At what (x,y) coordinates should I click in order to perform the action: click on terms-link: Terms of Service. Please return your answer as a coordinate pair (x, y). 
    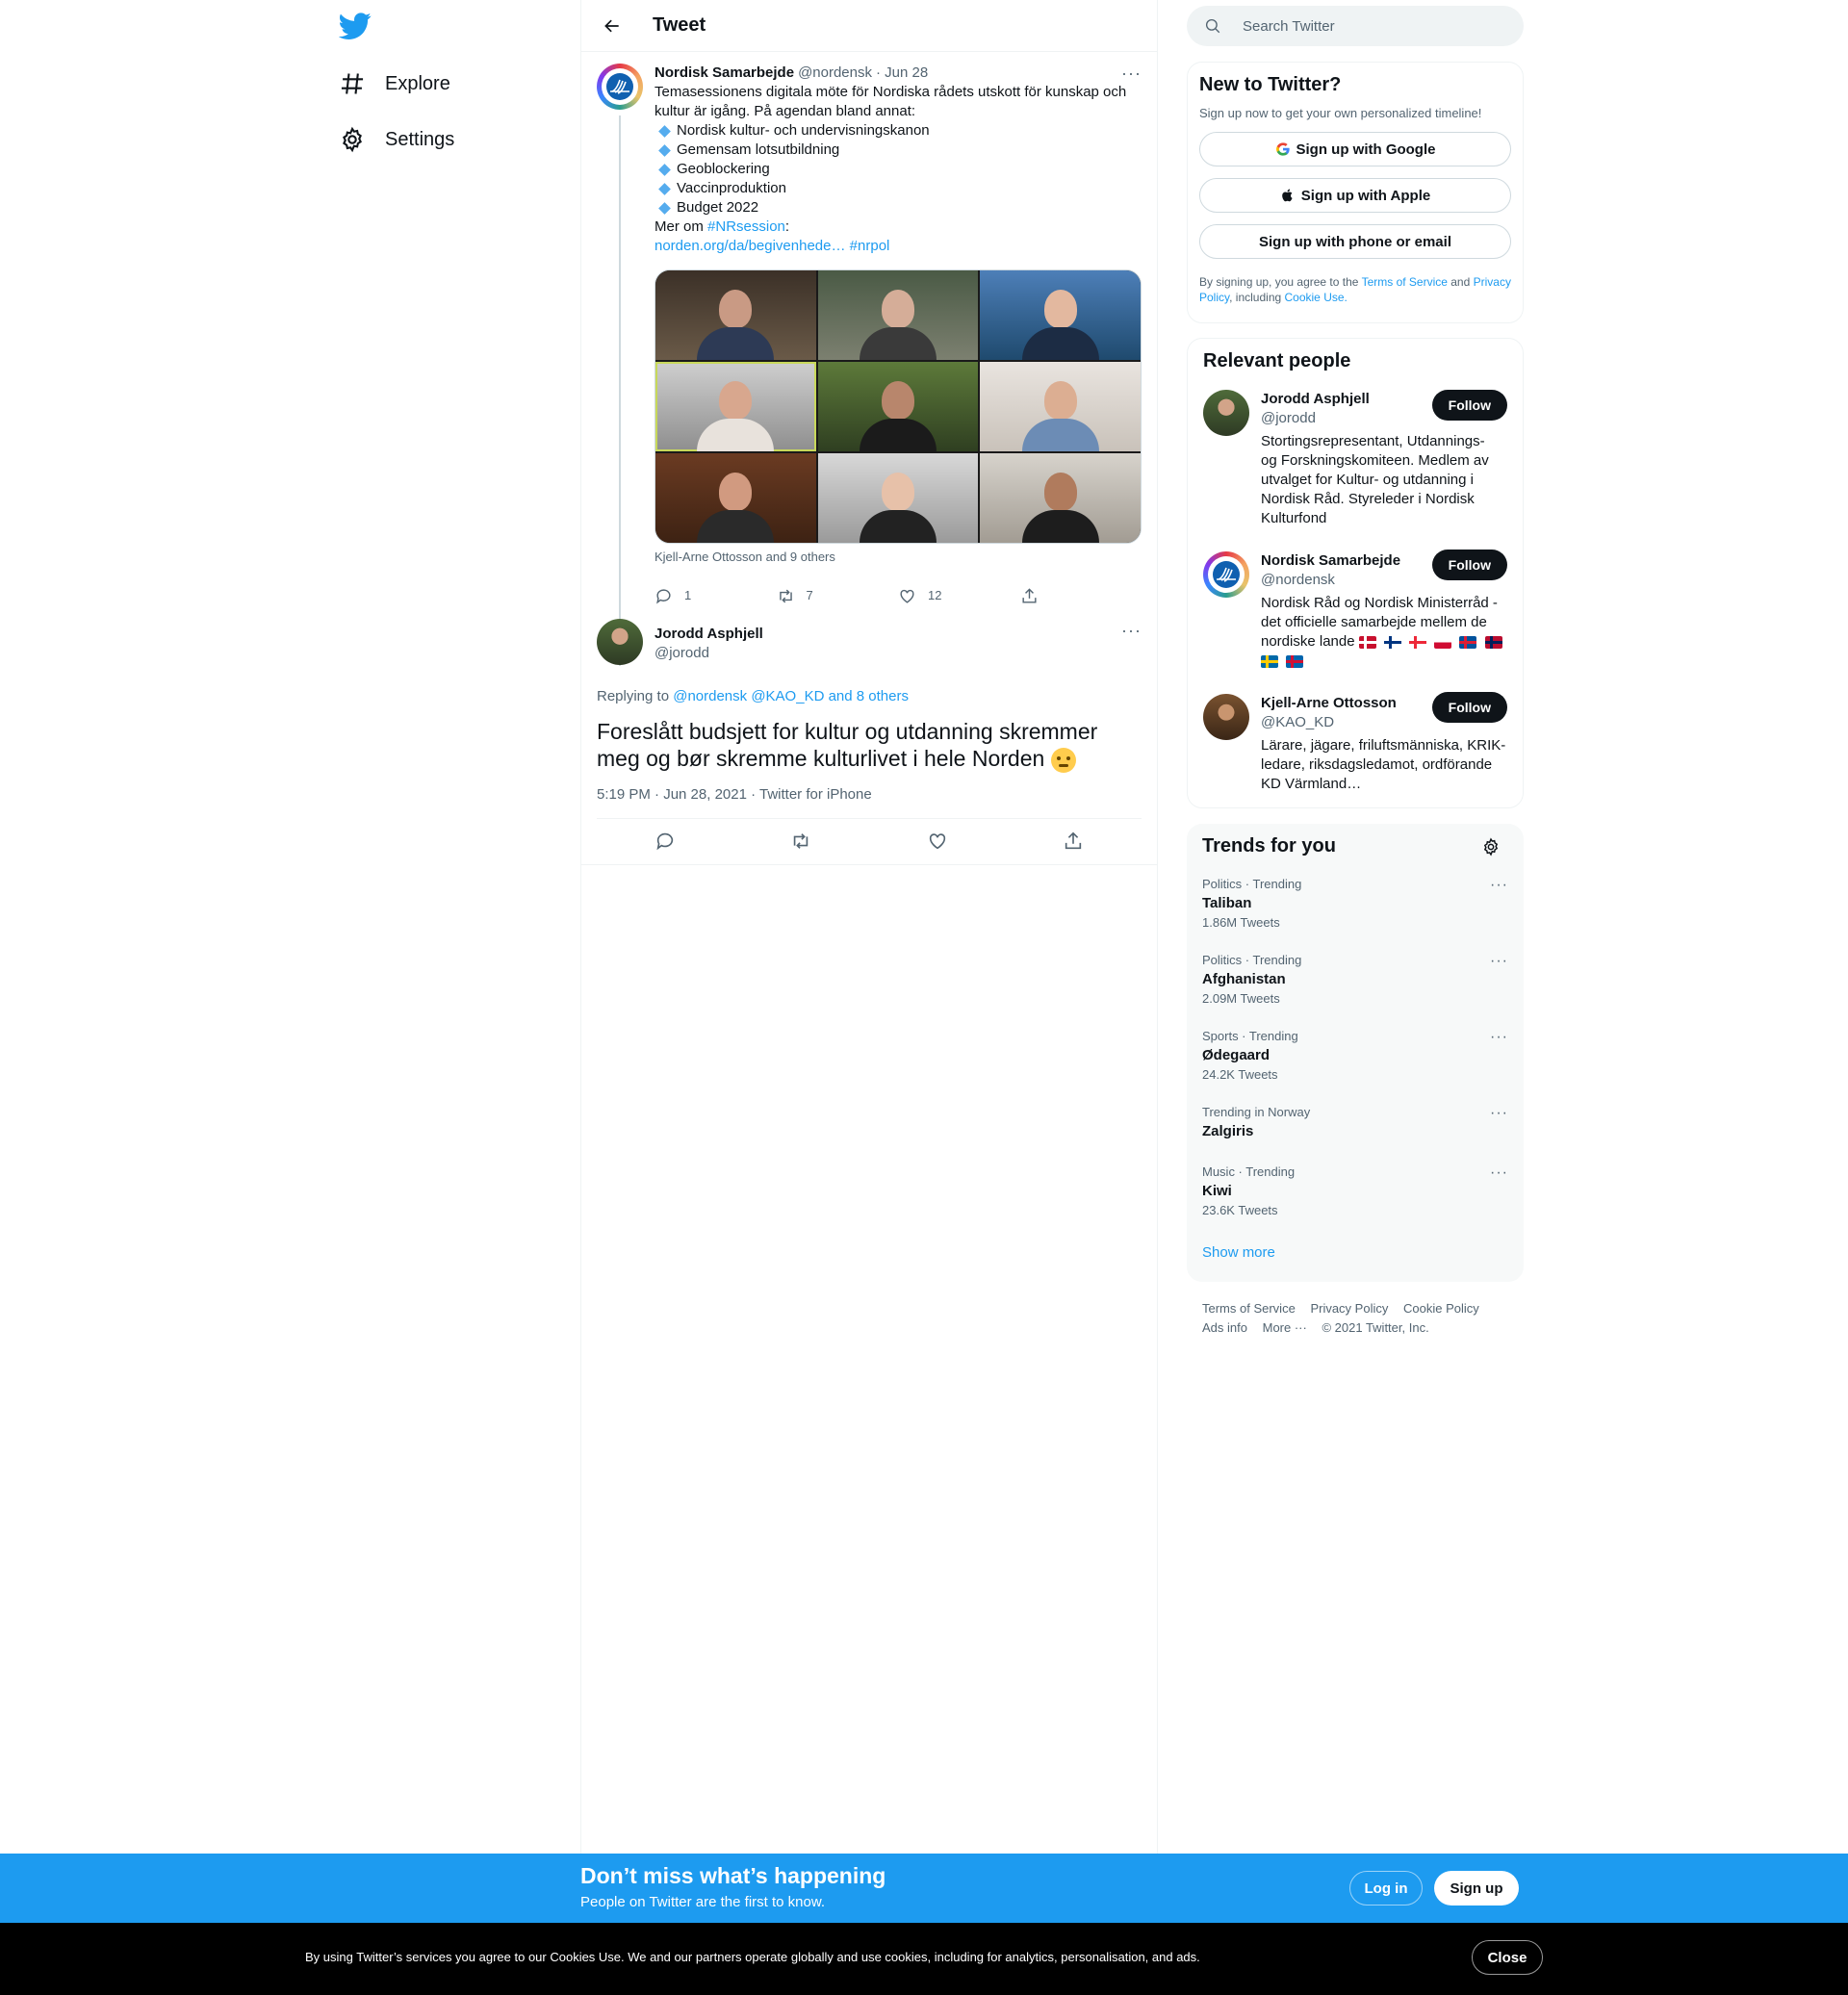
    Looking at the image, I should click on (1405, 282).